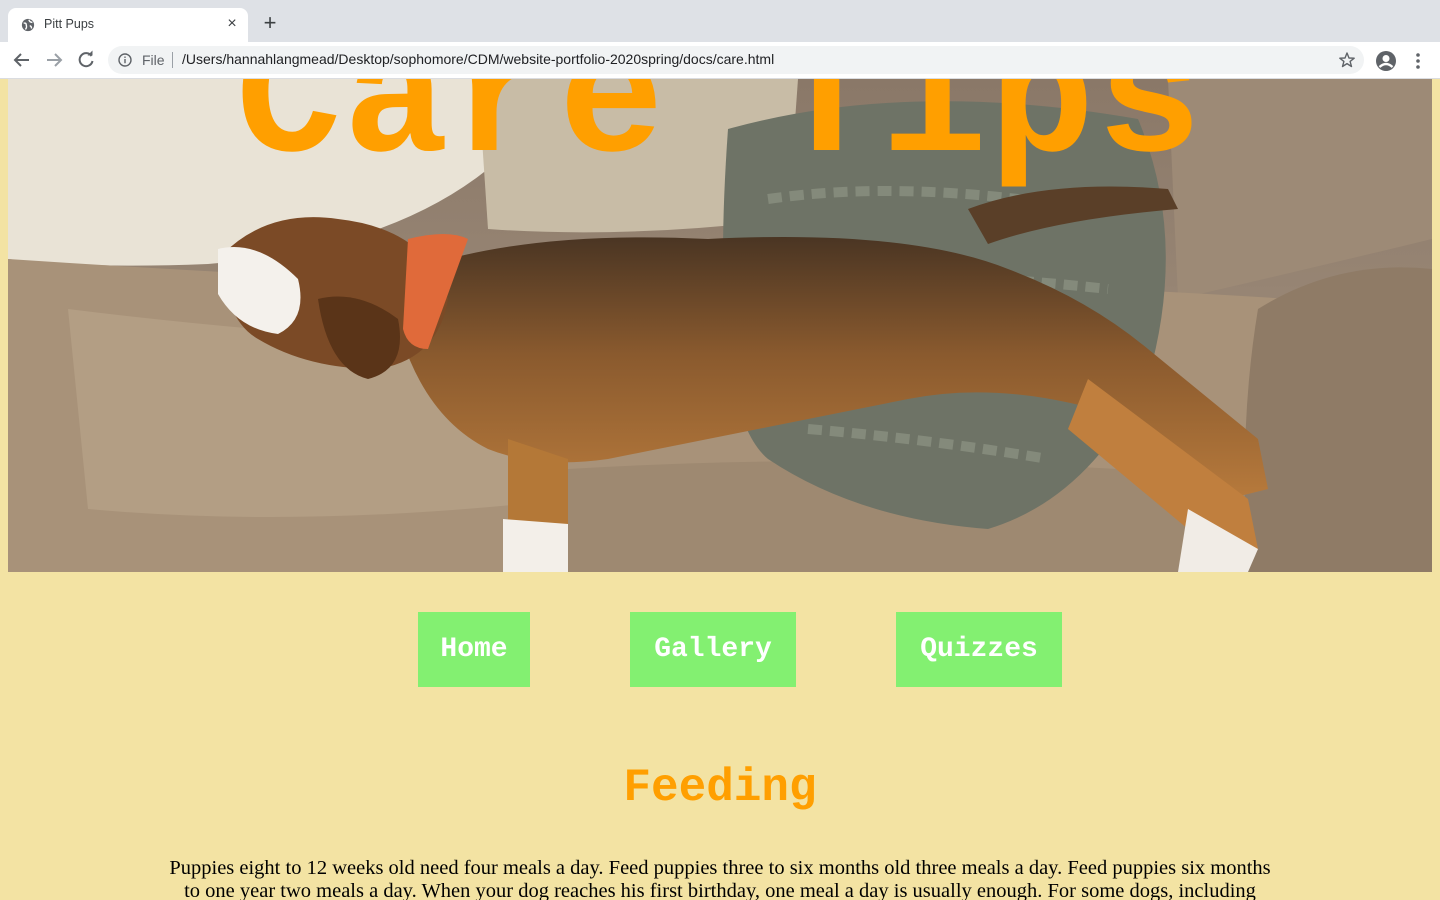 This screenshot has width=1440, height=900. Describe the element at coordinates (474, 649) in the screenshot. I see `nav-home-button: Home` at that location.